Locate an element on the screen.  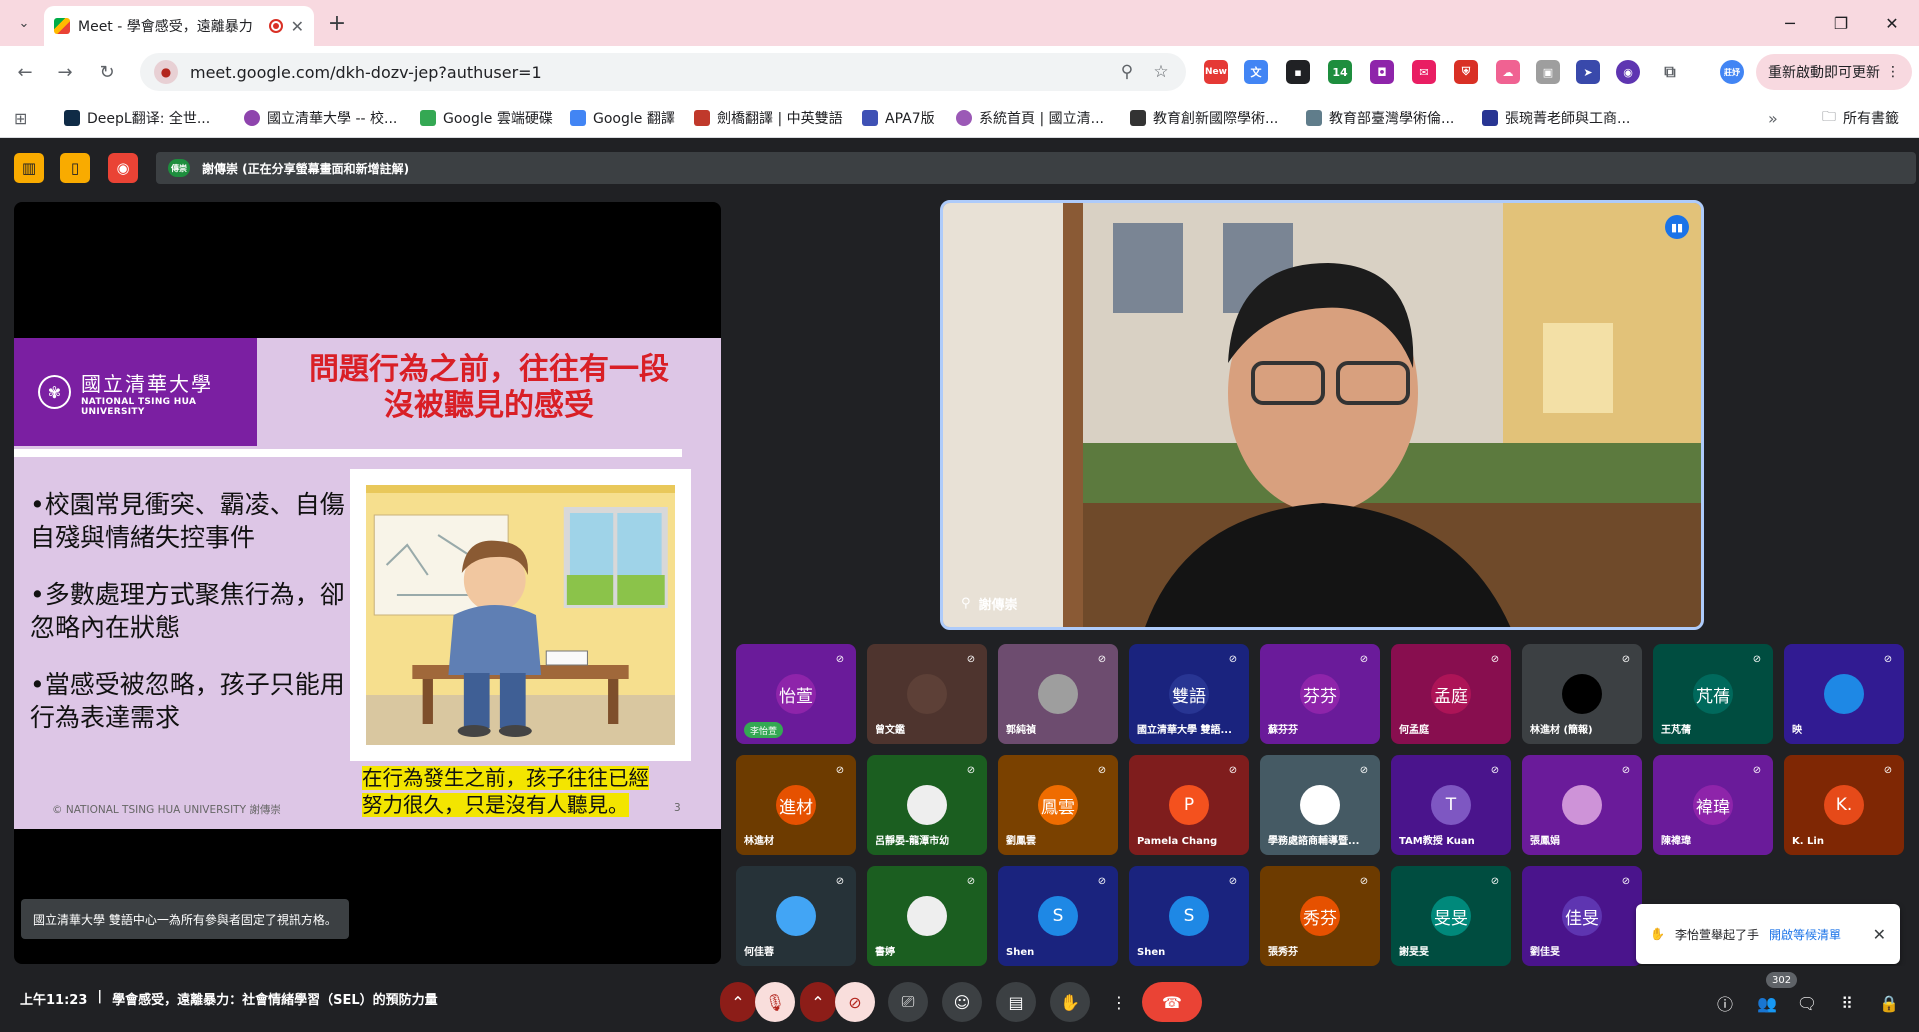
extension-count-icon: 14 is located at coordinates (1340, 72).